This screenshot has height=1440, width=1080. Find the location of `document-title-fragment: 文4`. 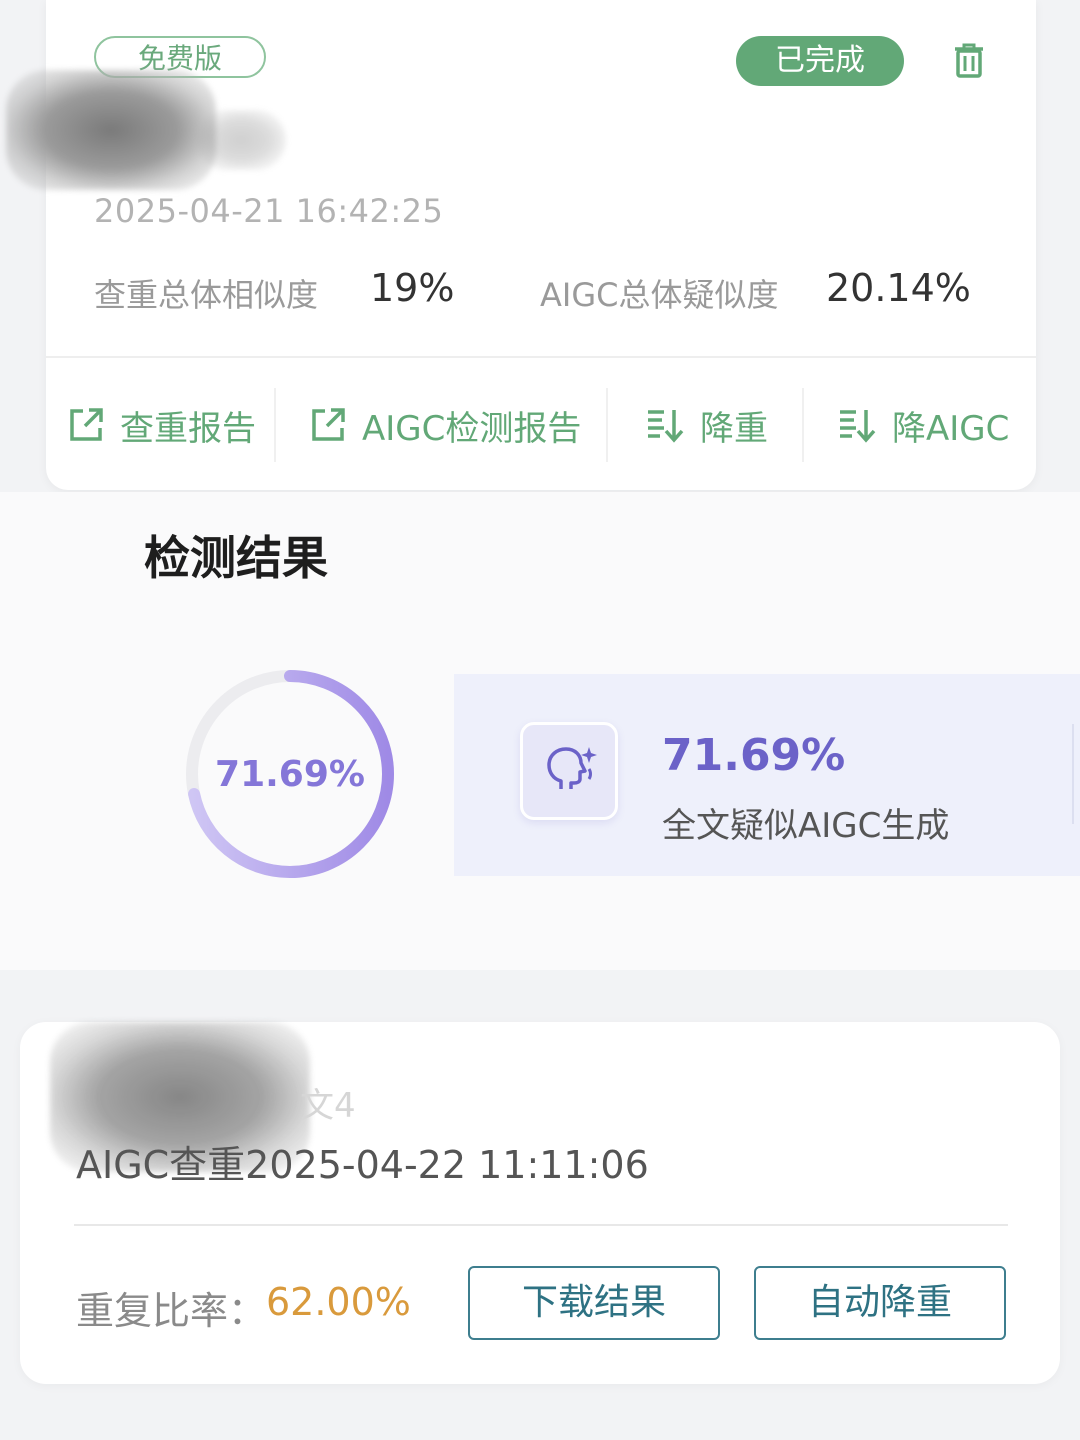

document-title-fragment: 文4 is located at coordinates (328, 1106).